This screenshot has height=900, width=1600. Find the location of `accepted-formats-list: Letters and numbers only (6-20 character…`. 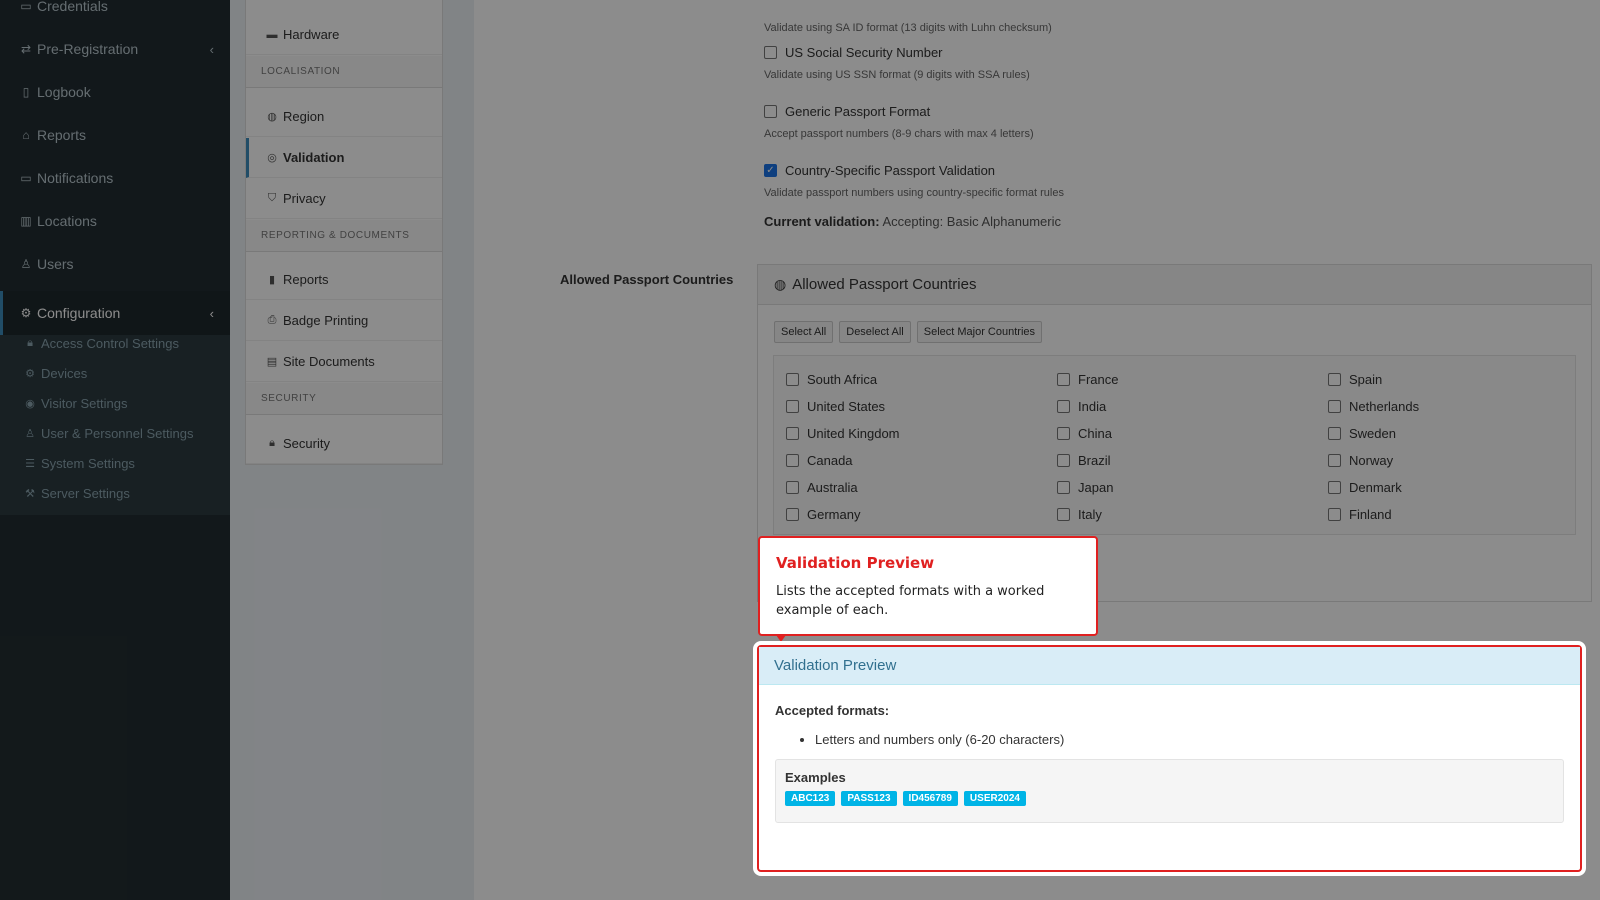

accepted-formats-list: Letters and numbers only (6-20 character… is located at coordinates (1169, 739).